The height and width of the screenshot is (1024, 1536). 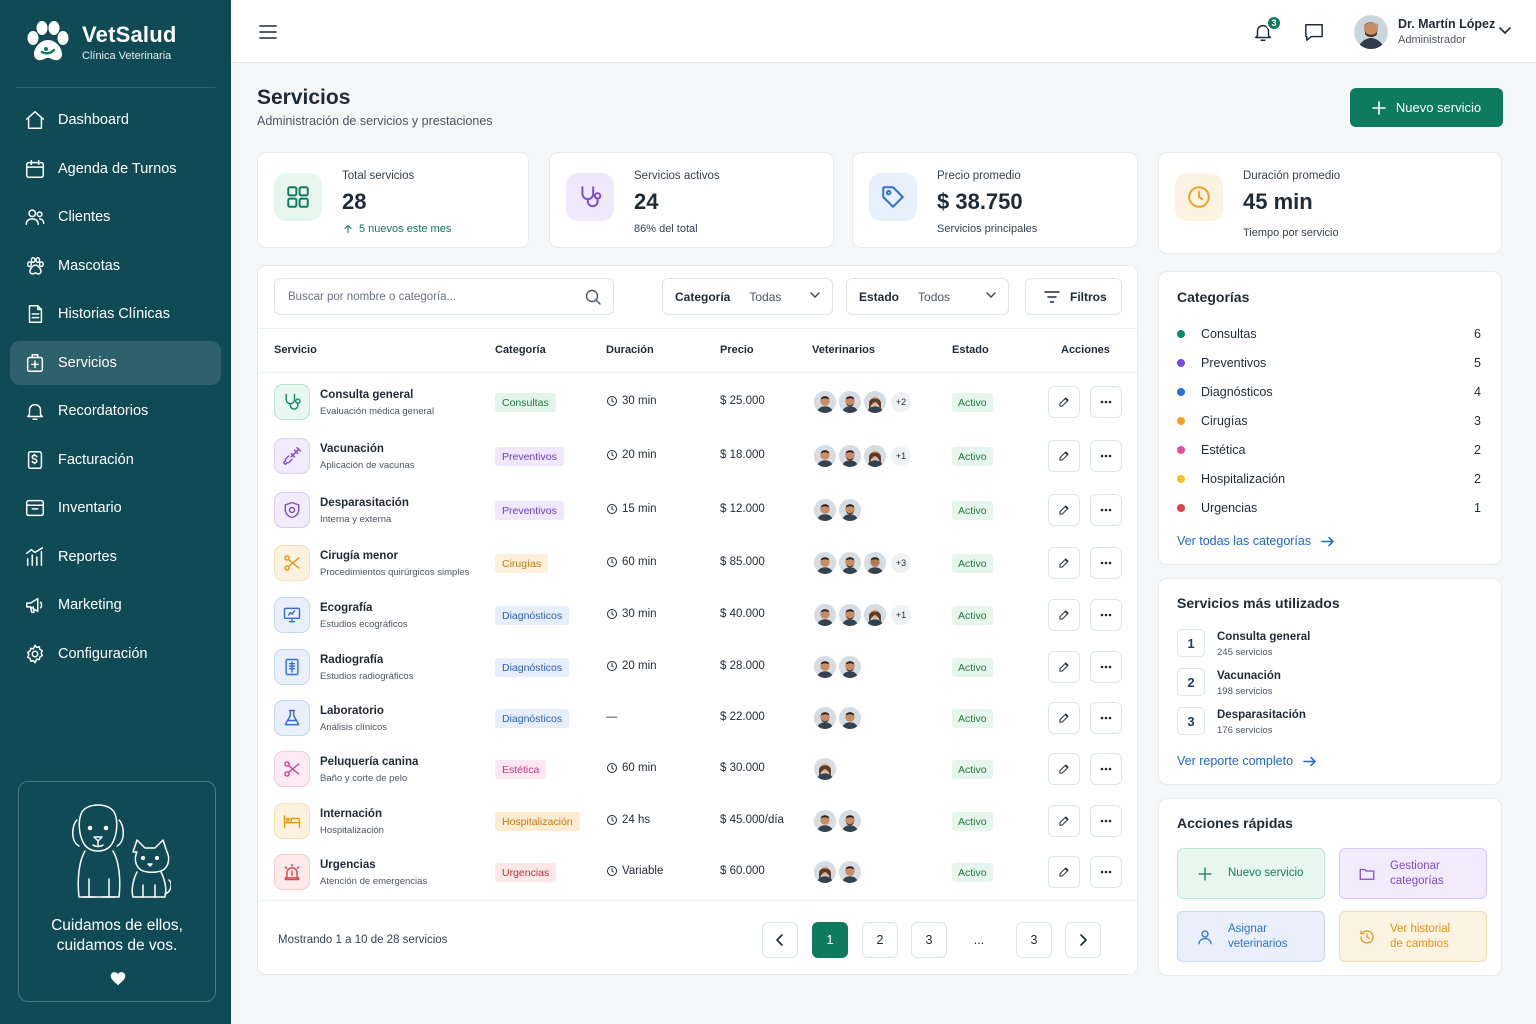 I want to click on edit-icon, so click(x=1064, y=769).